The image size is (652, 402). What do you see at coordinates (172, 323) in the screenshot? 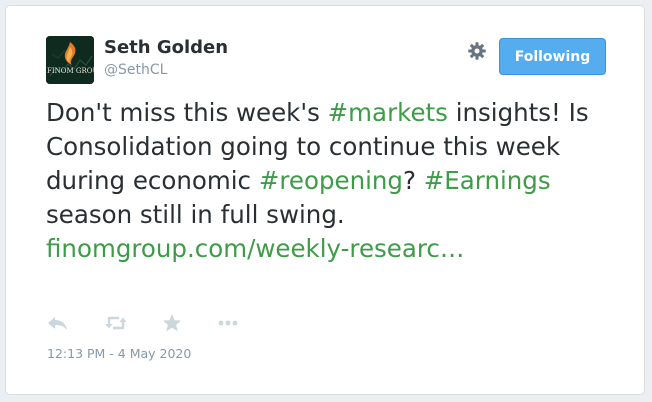
I see `favorite-icon` at bounding box center [172, 323].